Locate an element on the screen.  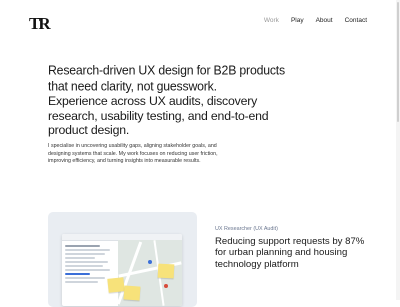
nav-work: Work is located at coordinates (271, 20).